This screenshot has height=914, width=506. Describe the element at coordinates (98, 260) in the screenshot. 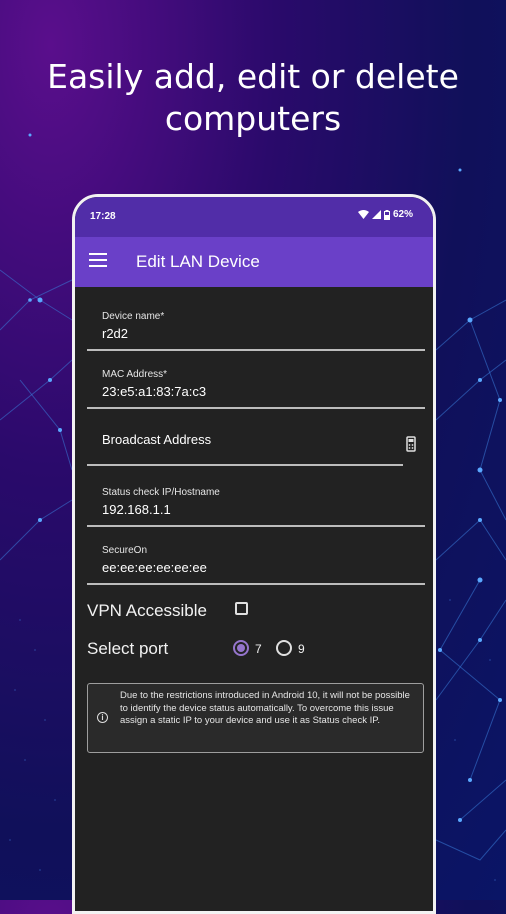

I see `menu-icon` at that location.